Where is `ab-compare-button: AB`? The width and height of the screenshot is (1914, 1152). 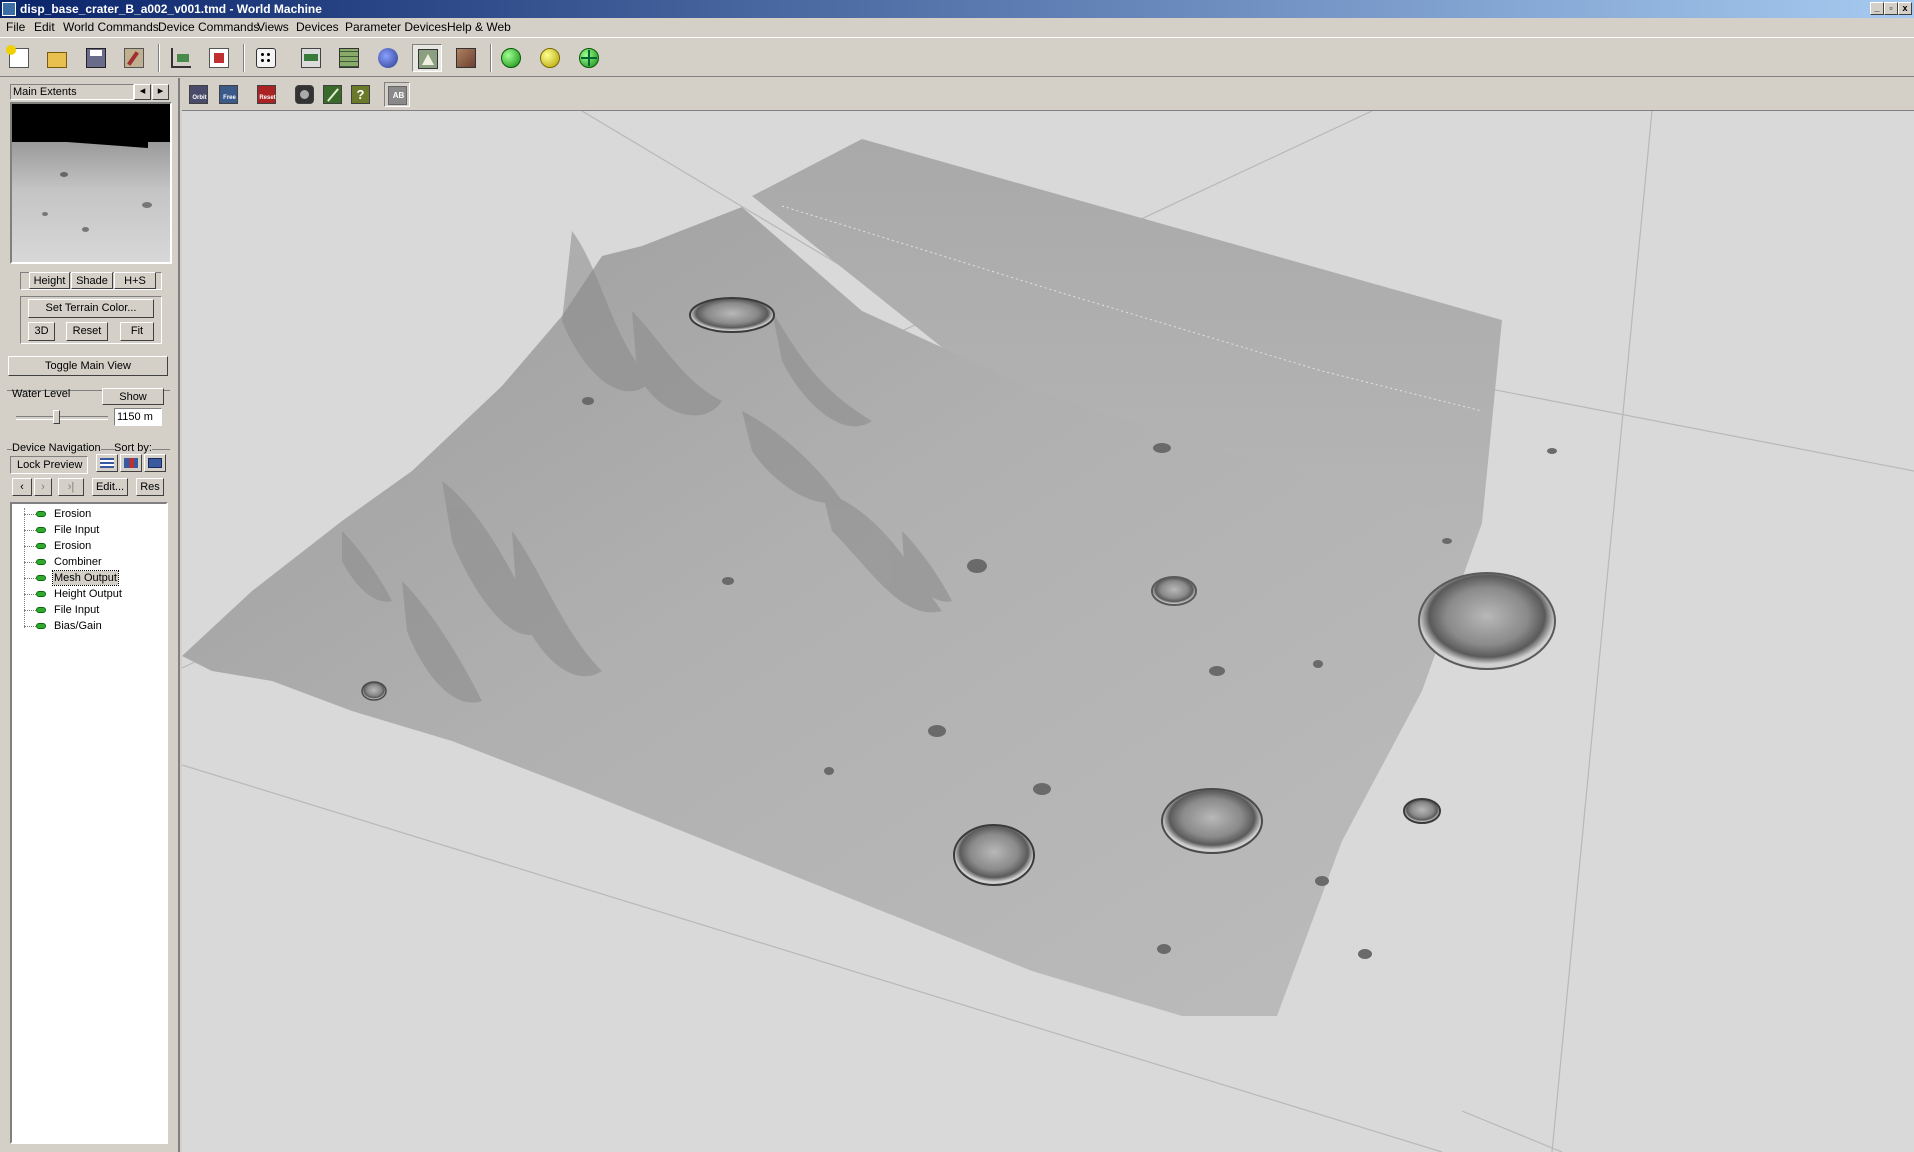 ab-compare-button: AB is located at coordinates (397, 94).